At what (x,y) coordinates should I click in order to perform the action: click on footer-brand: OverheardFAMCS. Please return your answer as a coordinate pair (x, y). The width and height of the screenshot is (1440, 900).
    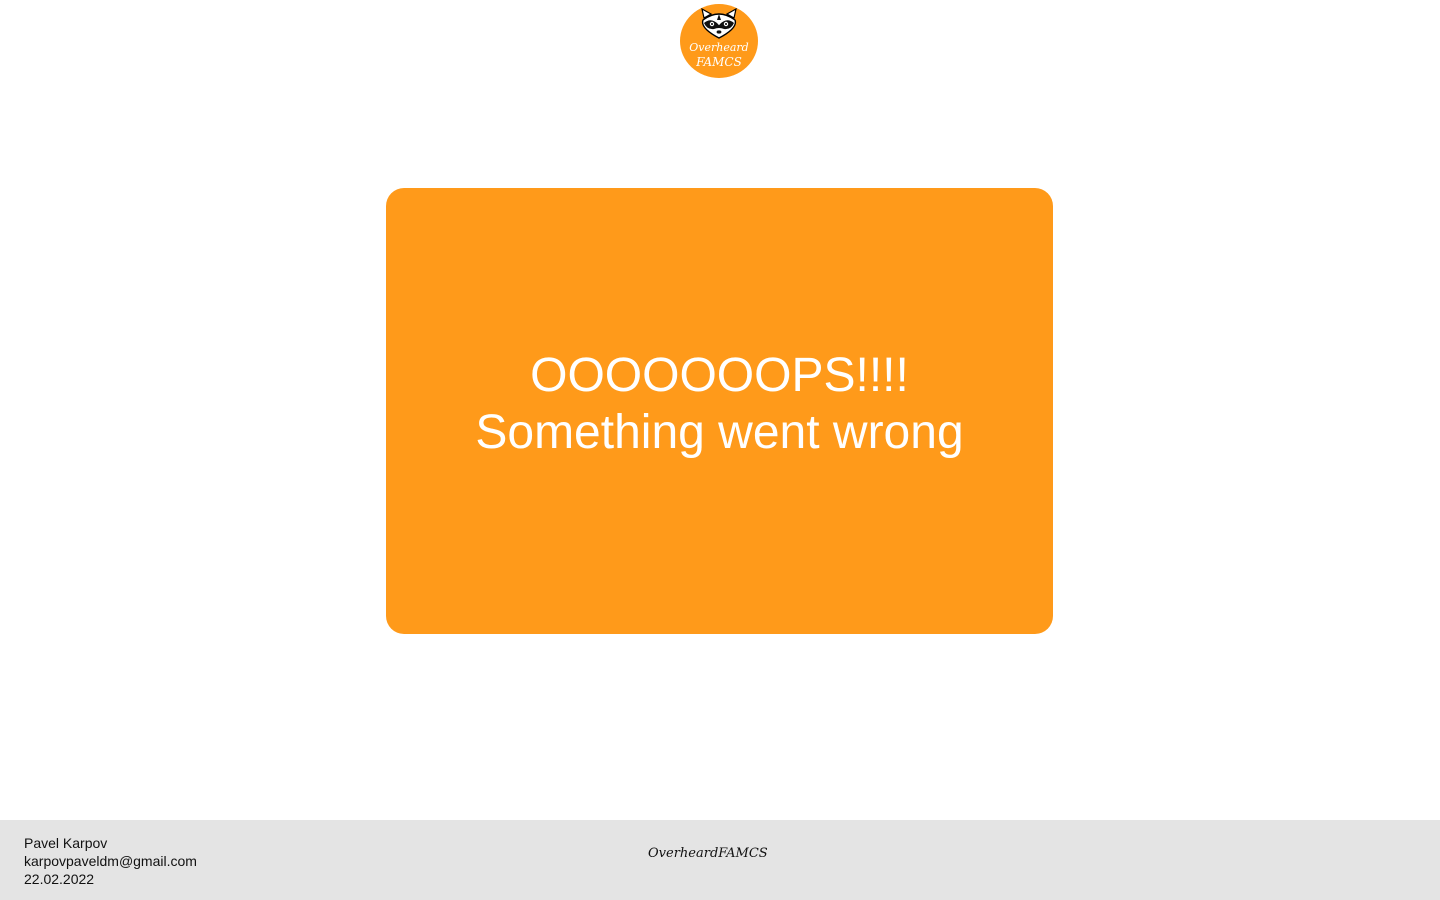
    Looking at the image, I should click on (708, 853).